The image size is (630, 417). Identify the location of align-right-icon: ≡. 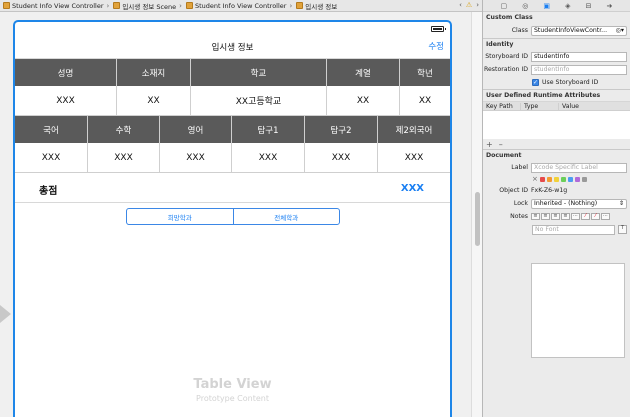
(555, 216).